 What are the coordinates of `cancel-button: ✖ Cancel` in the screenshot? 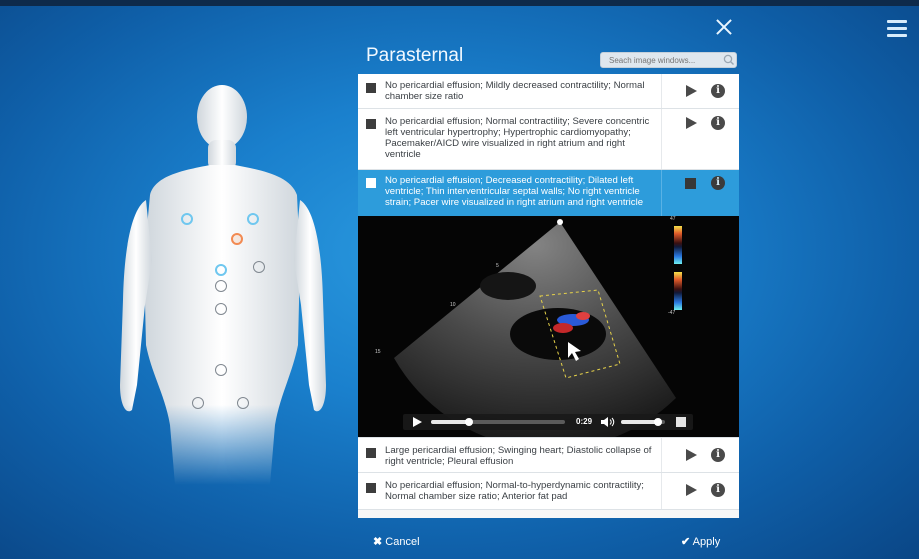 It's located at (396, 541).